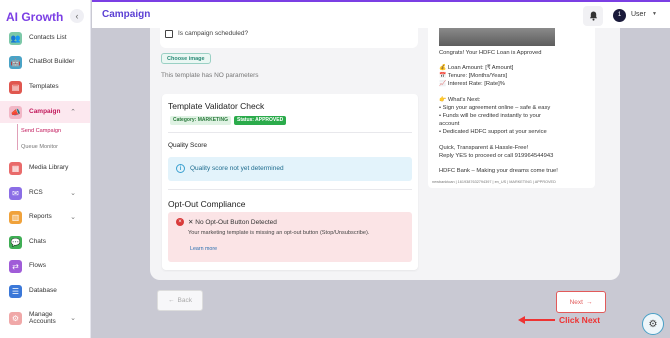  I want to click on sidebar-item-flows: ⇄ Flows, so click(45, 266).